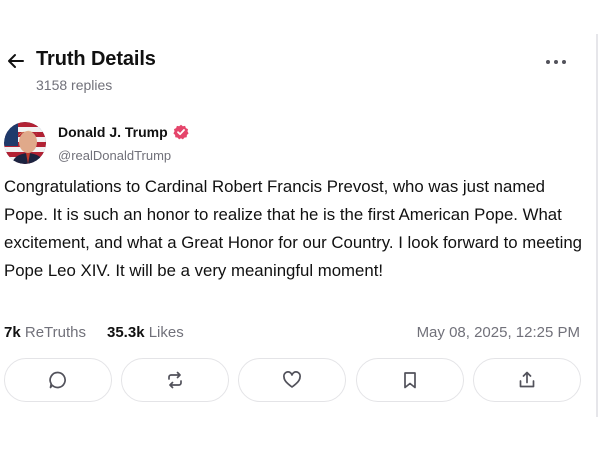 The width and height of the screenshot is (600, 455). I want to click on share-icon, so click(527, 379).